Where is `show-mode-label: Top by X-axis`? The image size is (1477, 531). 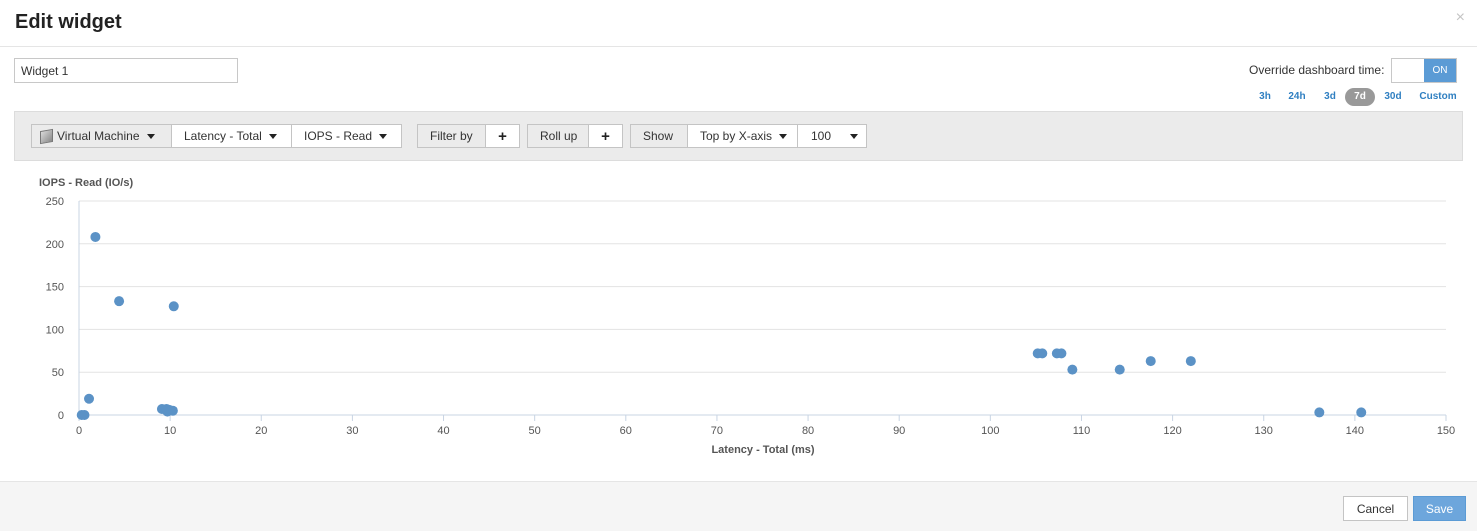
show-mode-label: Top by X-axis is located at coordinates (736, 136).